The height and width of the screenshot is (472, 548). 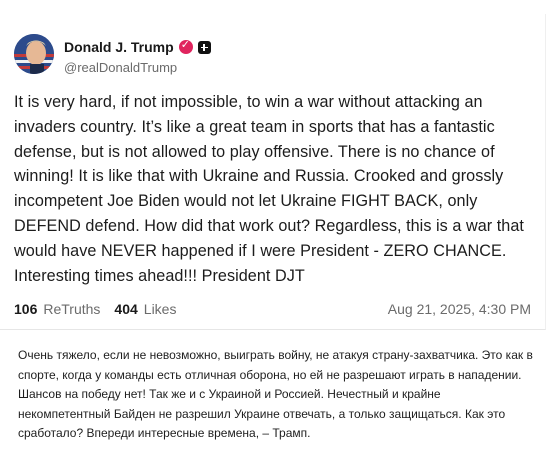 What do you see at coordinates (185, 46) in the screenshot?
I see `verified-badge-icon` at bounding box center [185, 46].